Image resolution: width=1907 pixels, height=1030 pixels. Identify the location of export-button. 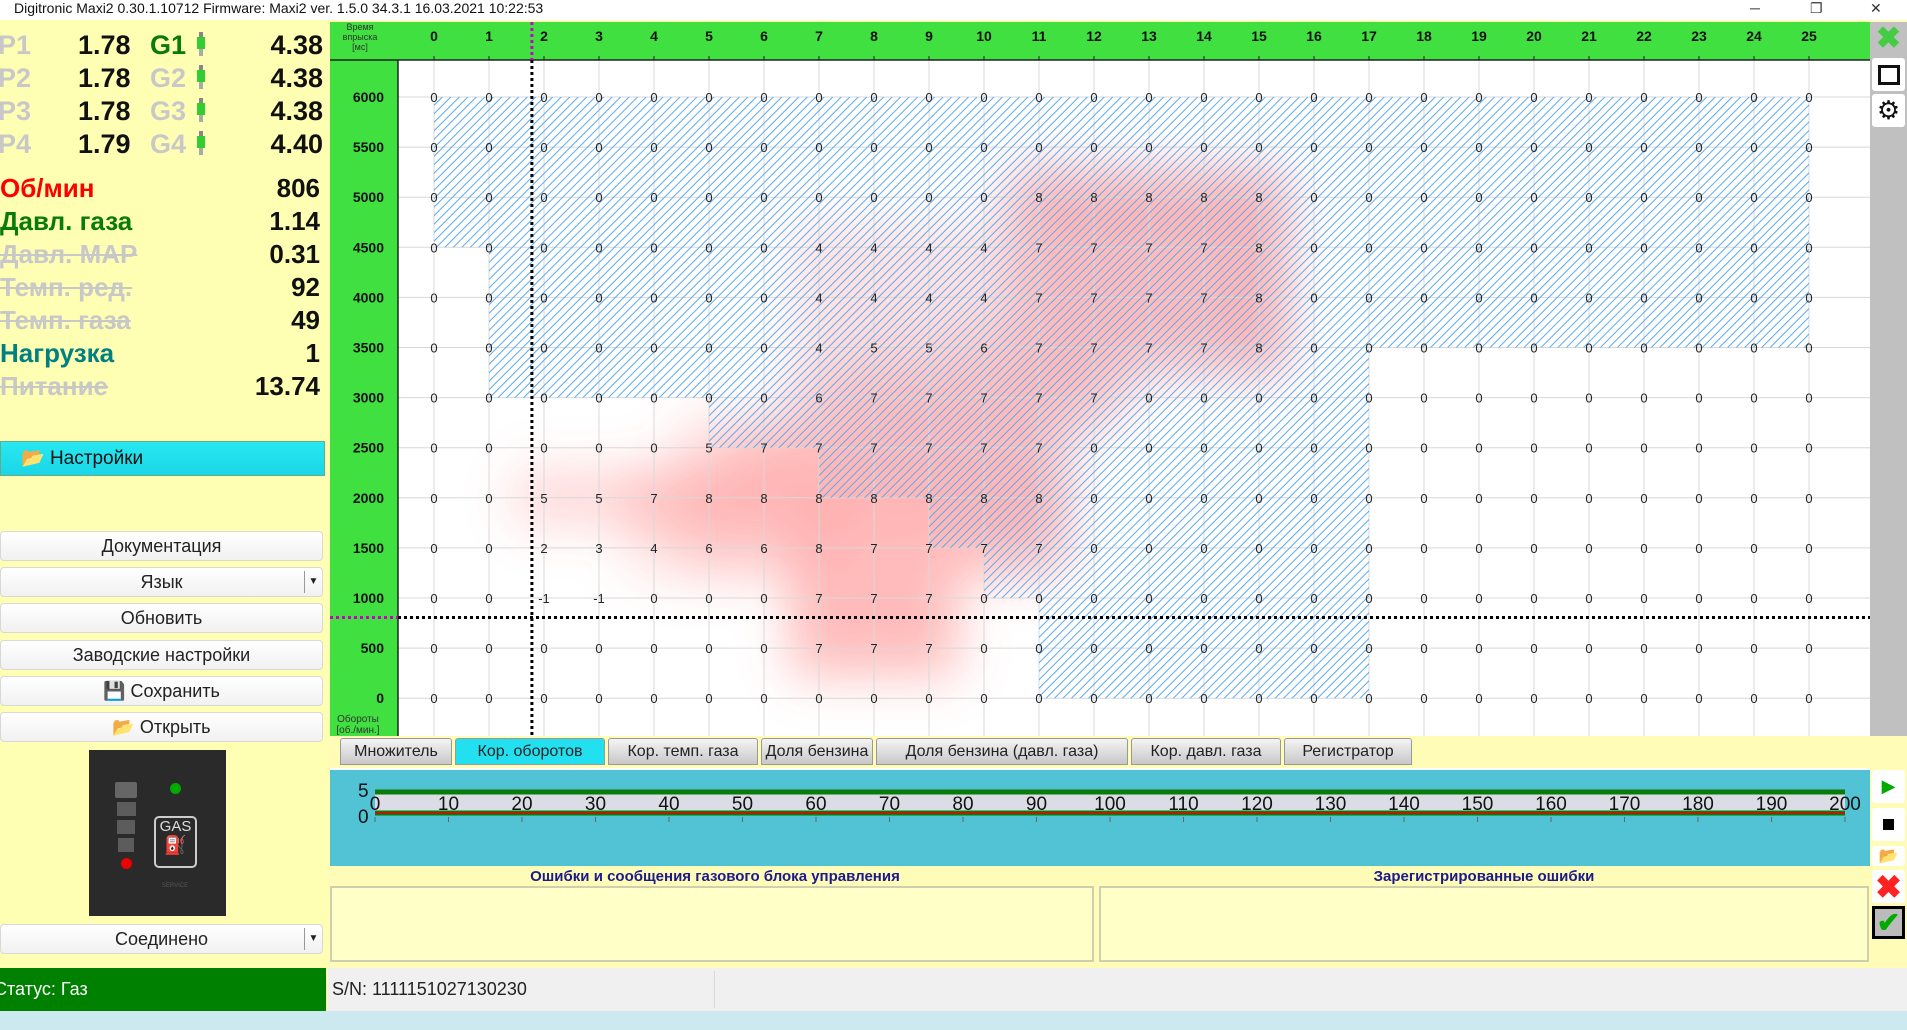
(1888, 74).